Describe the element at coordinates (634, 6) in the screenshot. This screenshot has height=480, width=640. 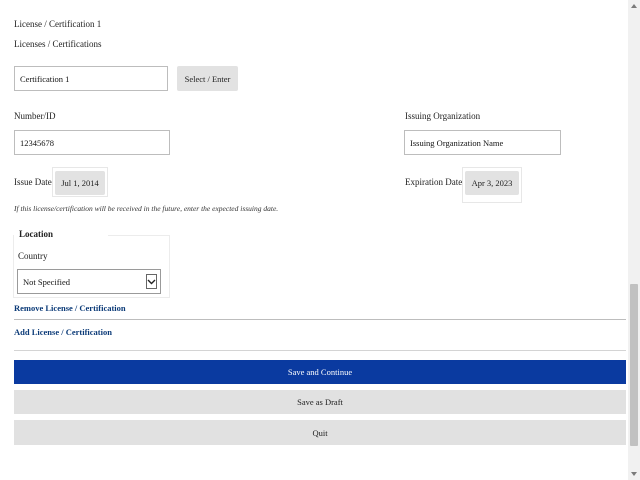
I see `scroll-up-arrow-icon` at that location.